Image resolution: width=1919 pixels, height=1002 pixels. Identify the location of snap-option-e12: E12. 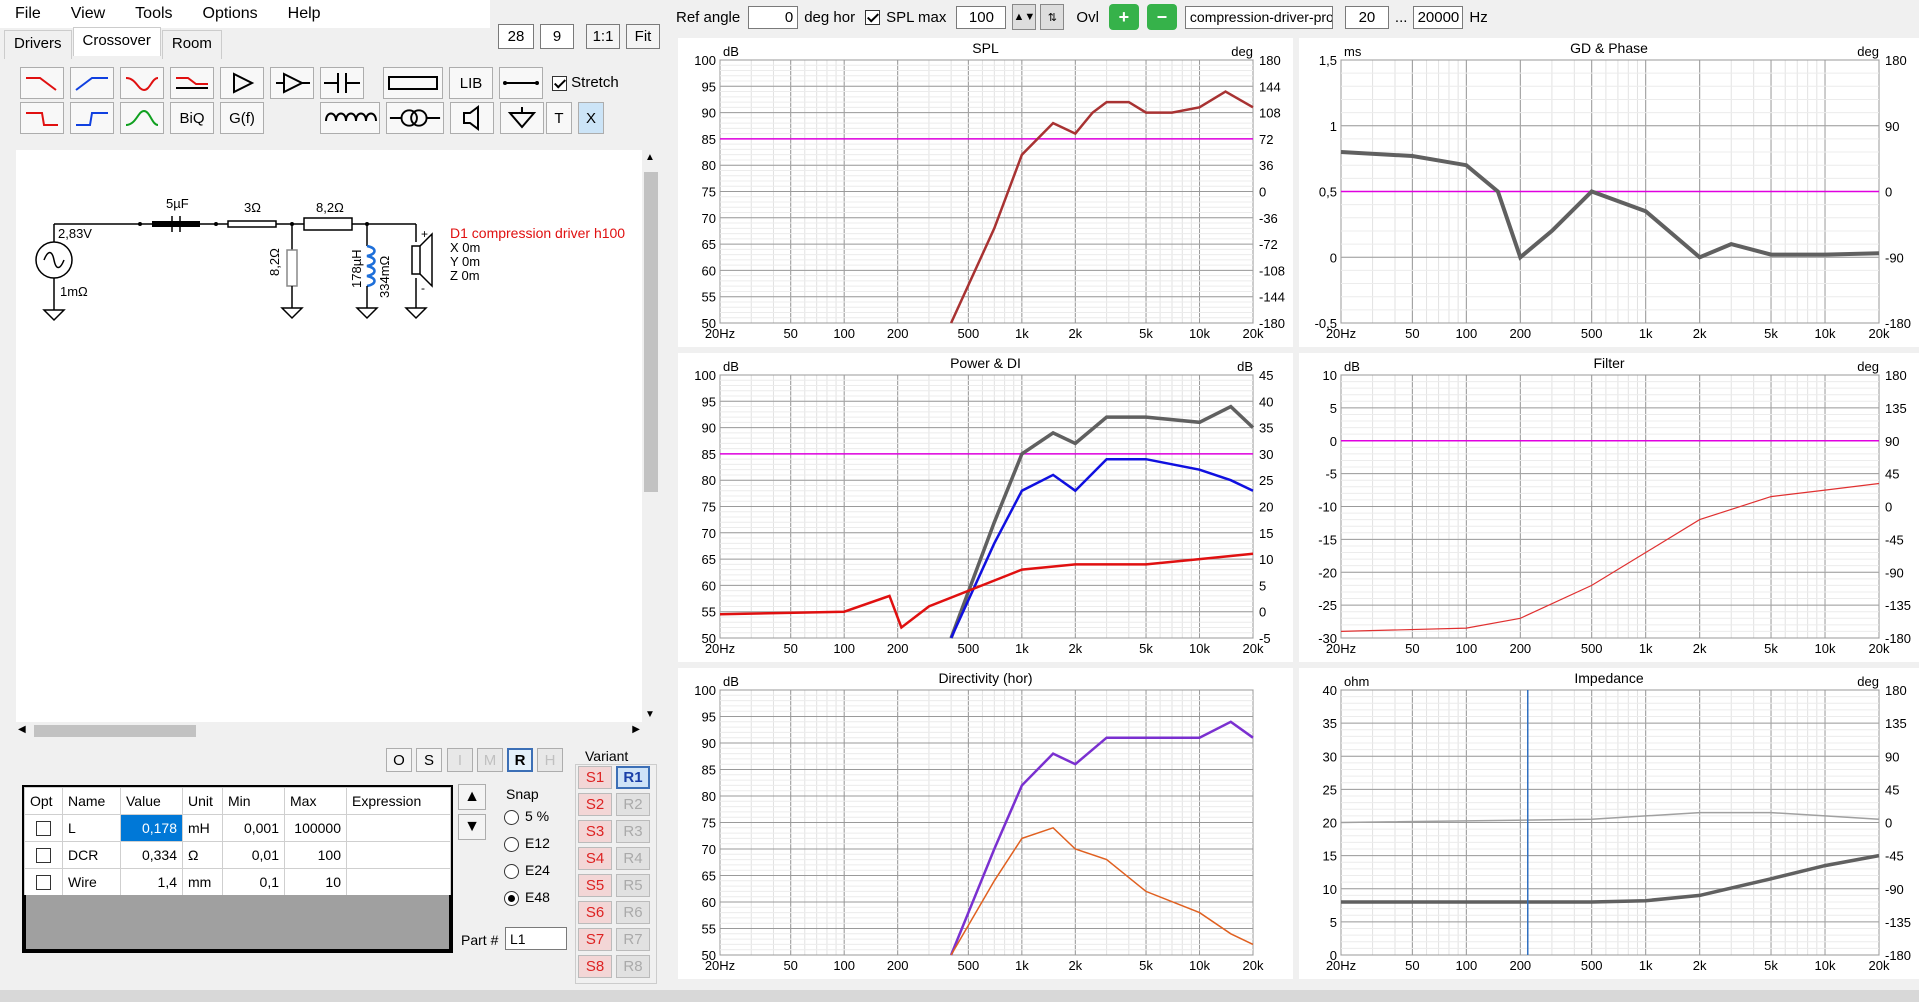
(527, 843).